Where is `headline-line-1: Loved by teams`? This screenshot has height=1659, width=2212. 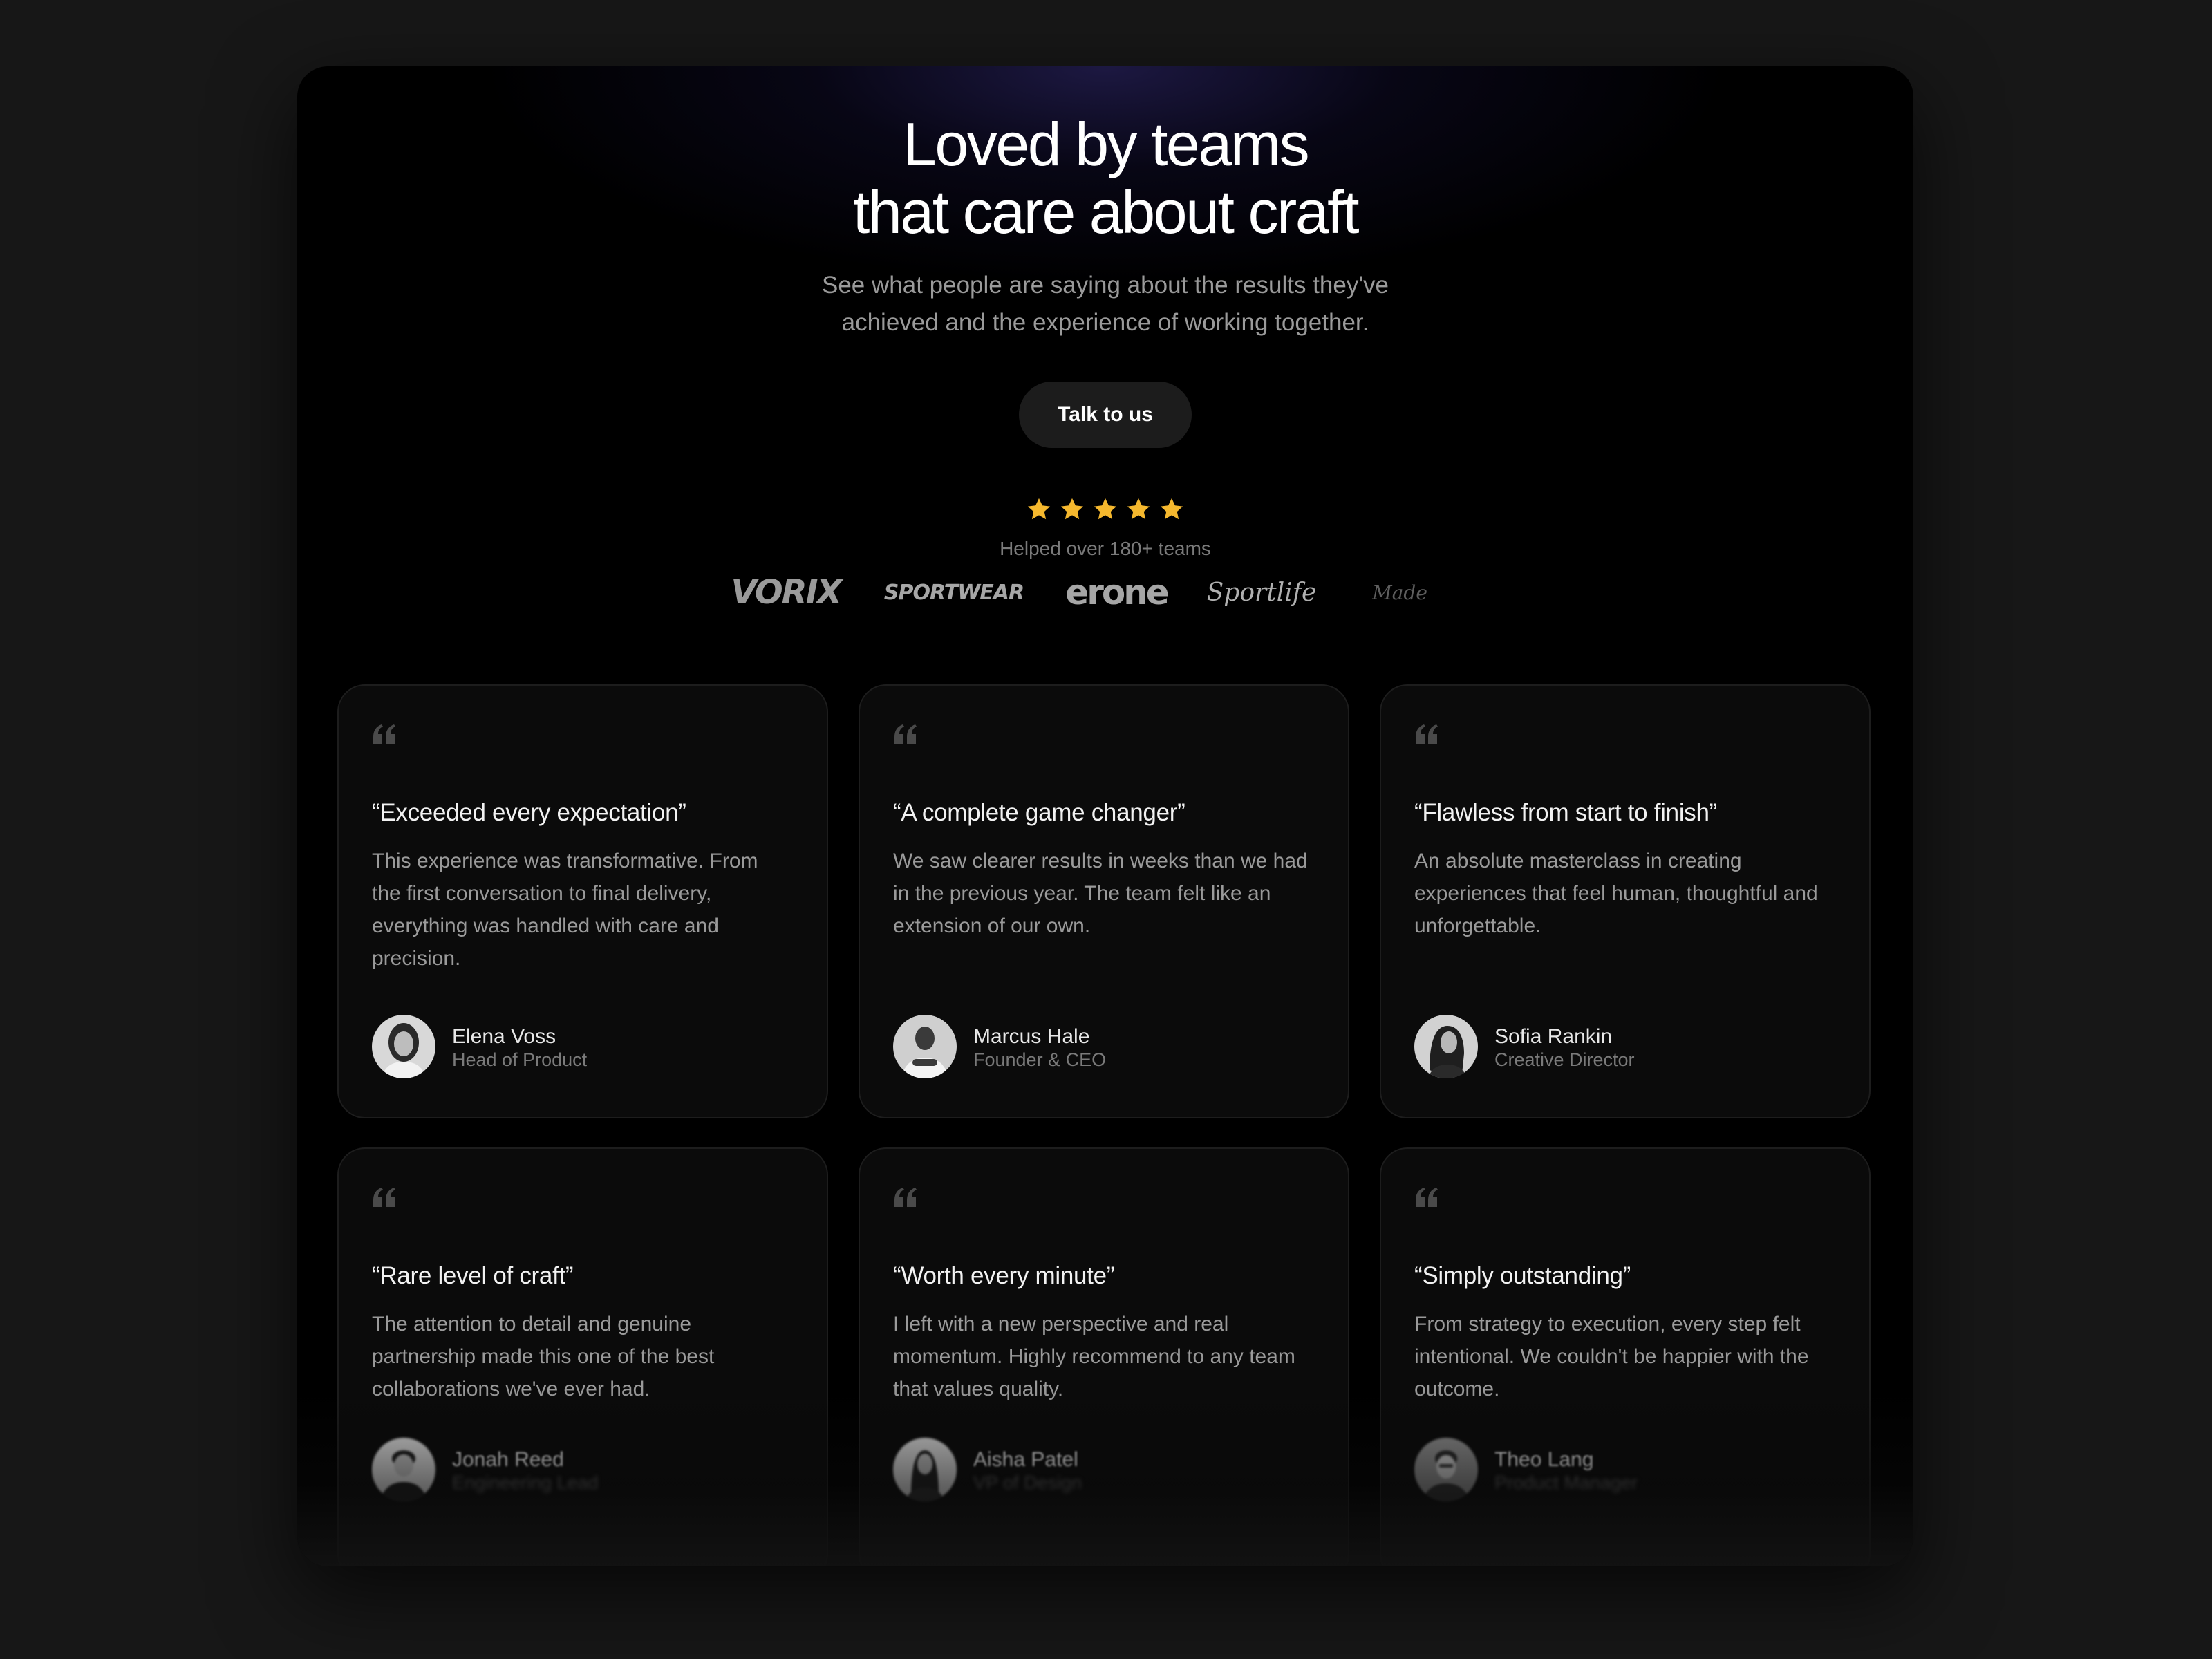 headline-line-1: Loved by teams is located at coordinates (1106, 144).